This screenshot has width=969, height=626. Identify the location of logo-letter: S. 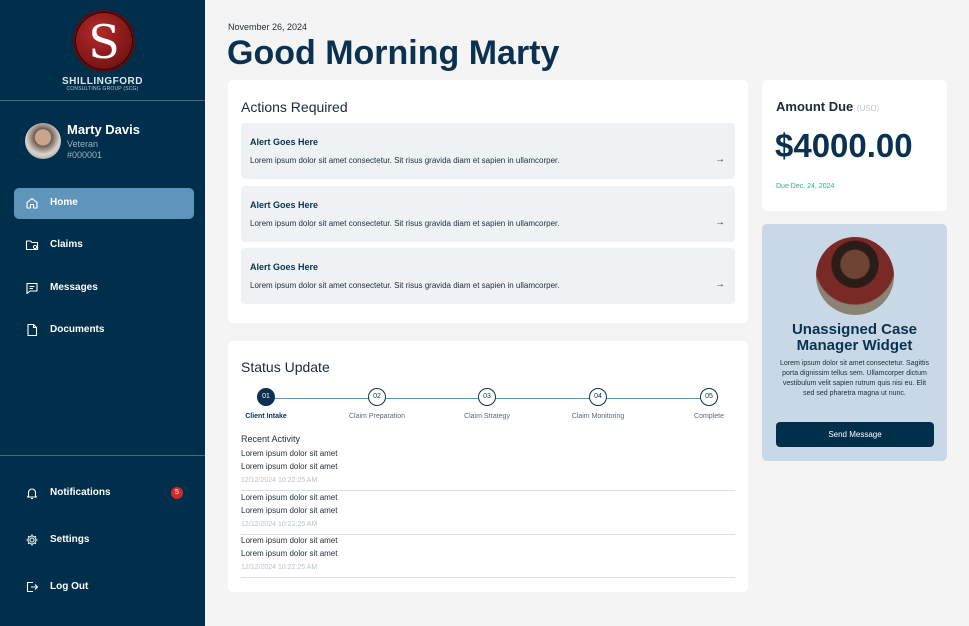
(104, 42).